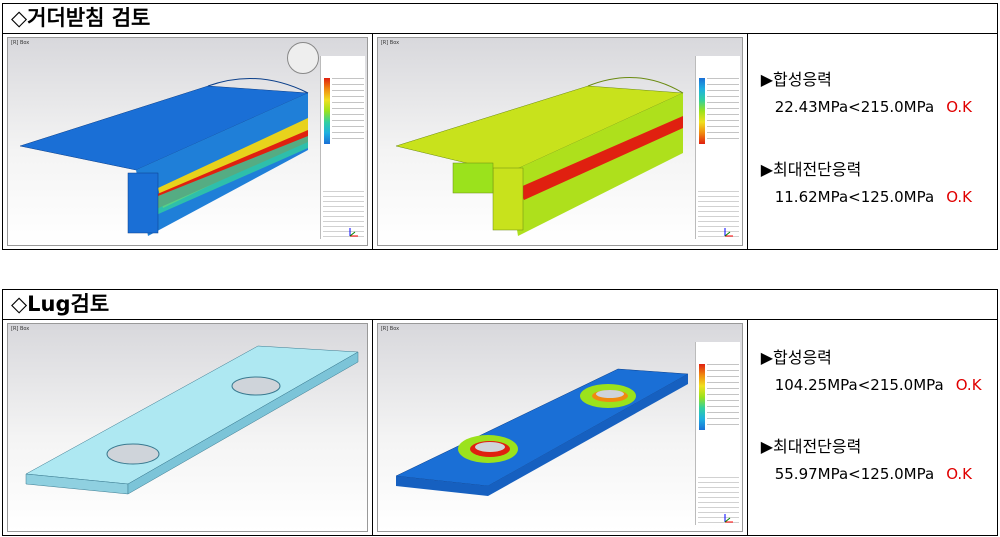 This screenshot has height=537, width=1000. What do you see at coordinates (541, 432) in the screenshot?
I see `lug-stress-mesh` at bounding box center [541, 432].